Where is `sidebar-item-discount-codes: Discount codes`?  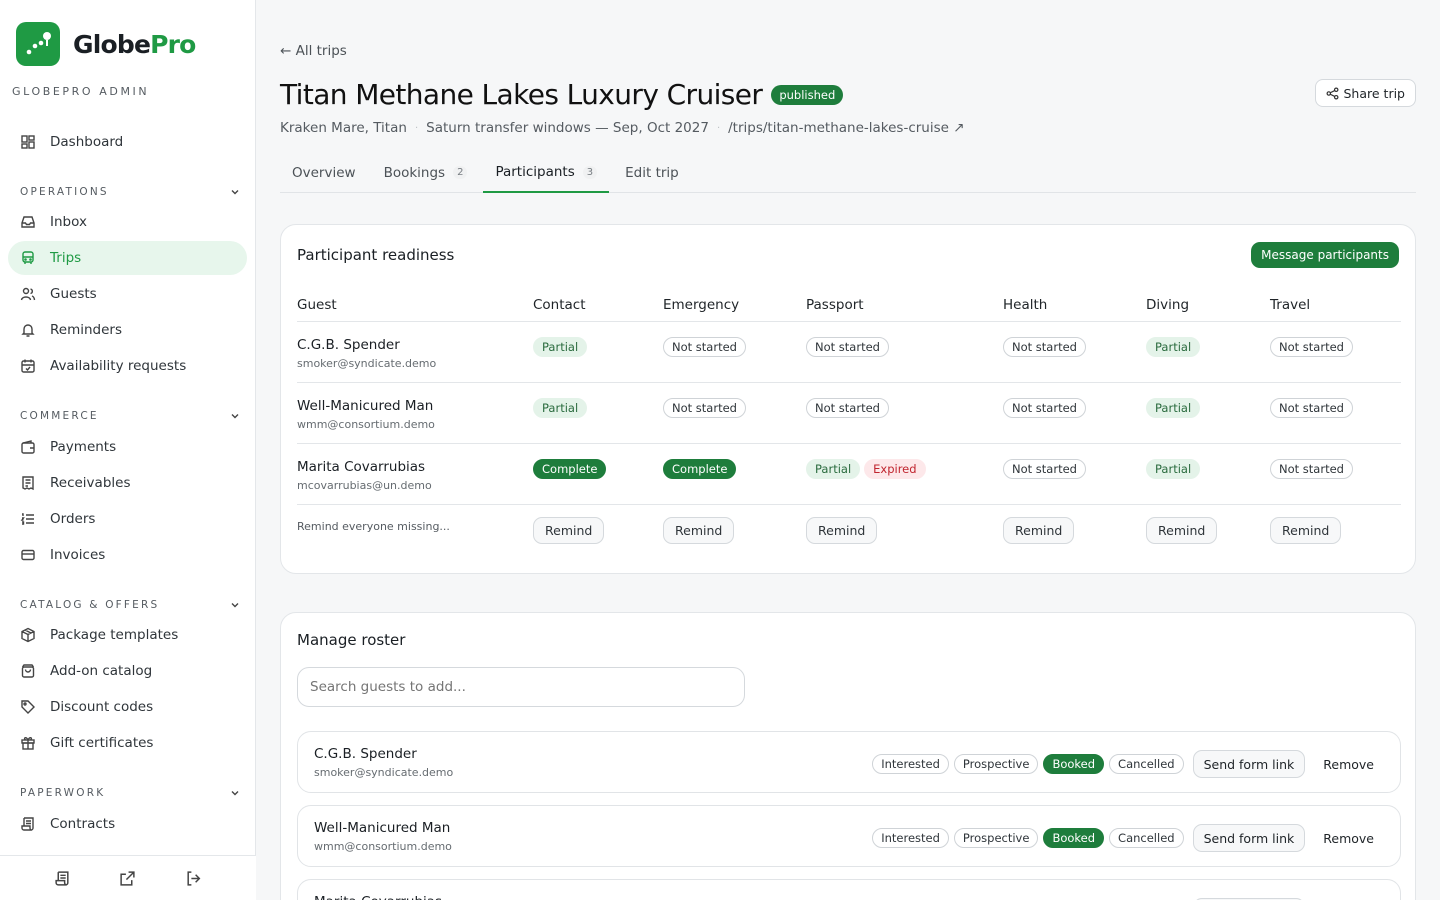
sidebar-item-discount-codes: Discount codes is located at coordinates (127, 707).